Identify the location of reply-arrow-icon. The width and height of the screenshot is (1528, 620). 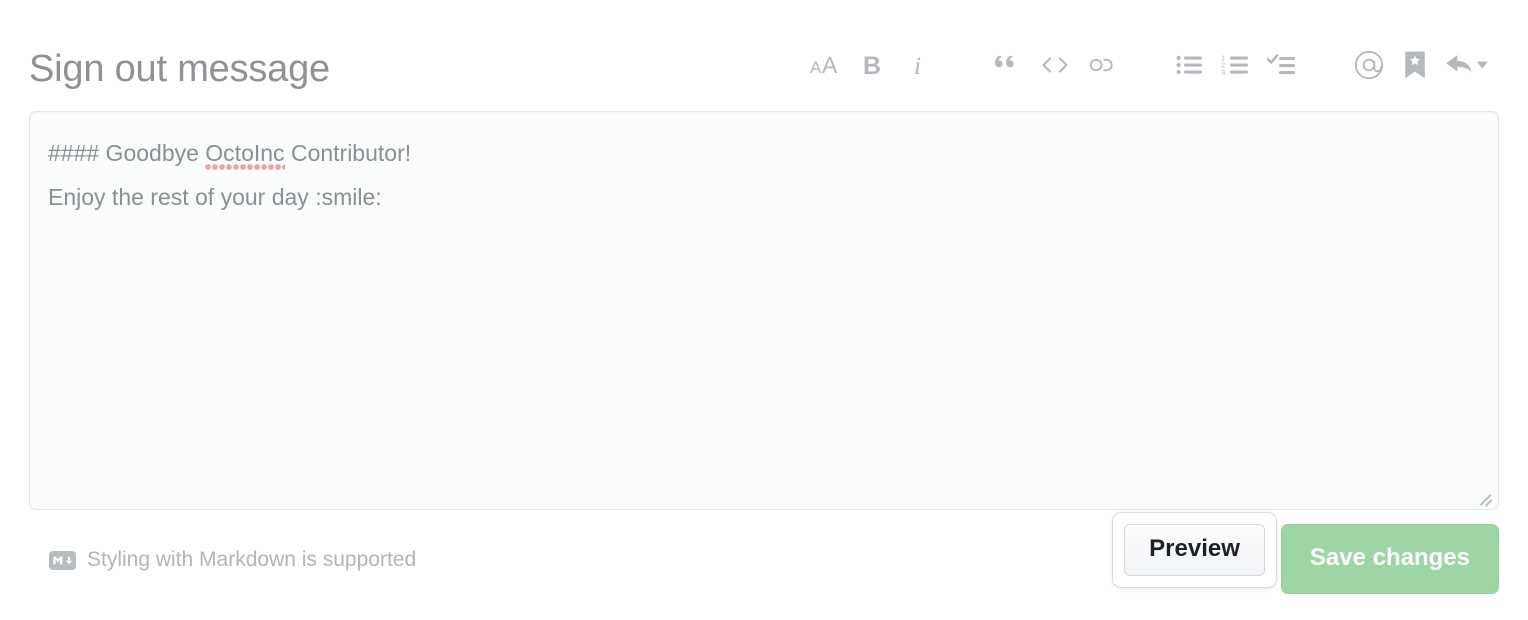
(1469, 65).